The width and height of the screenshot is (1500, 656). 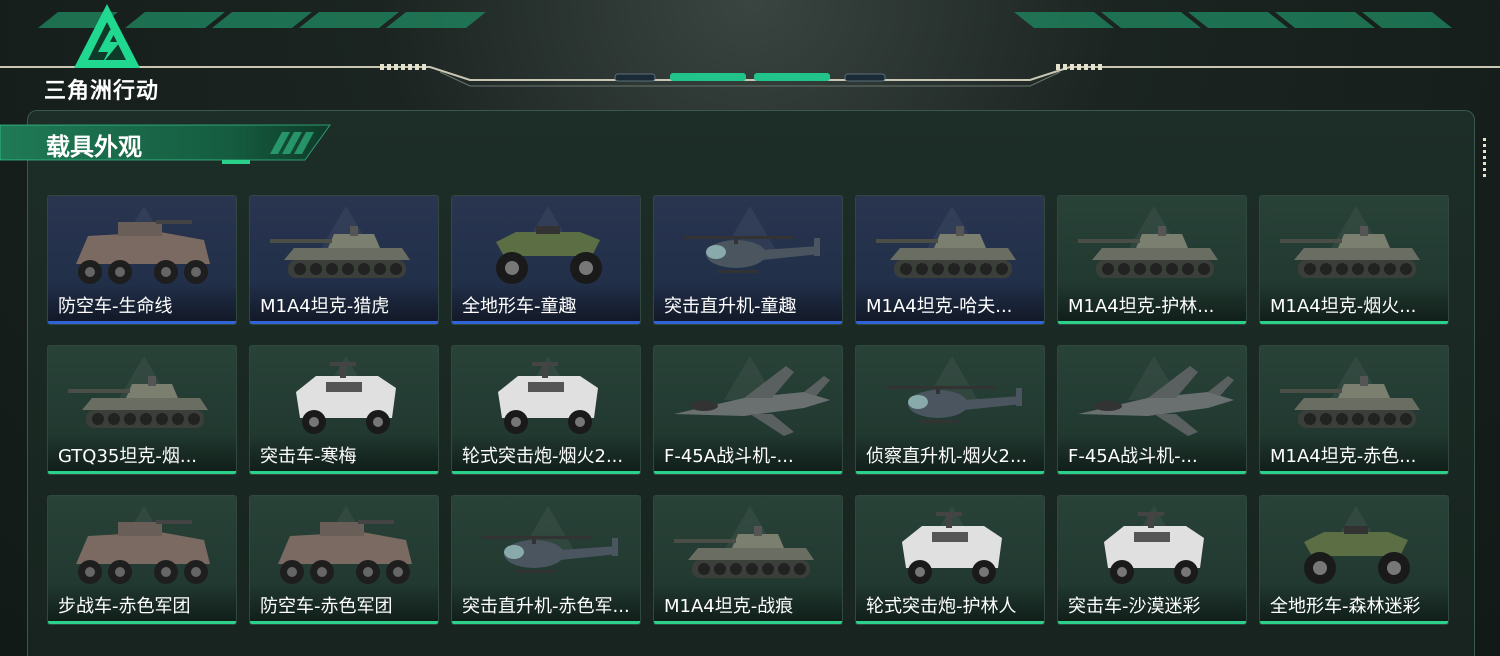 I want to click on vehicle-name: 突击车-沙漠迷彩, so click(x=1134, y=606).